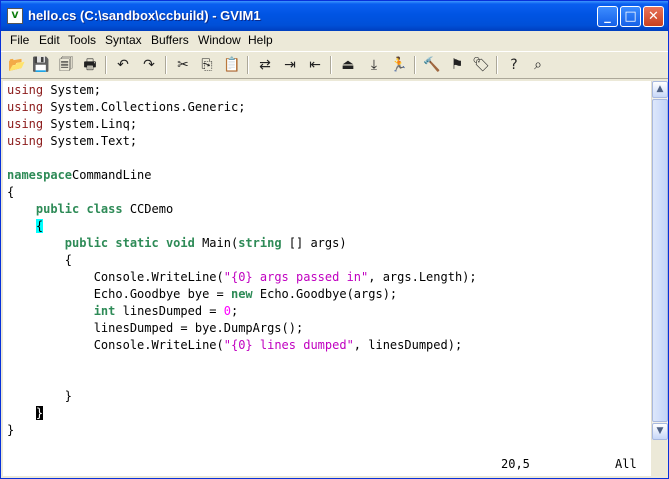  What do you see at coordinates (149, 65) in the screenshot?
I see `redo-icon: ↷` at bounding box center [149, 65].